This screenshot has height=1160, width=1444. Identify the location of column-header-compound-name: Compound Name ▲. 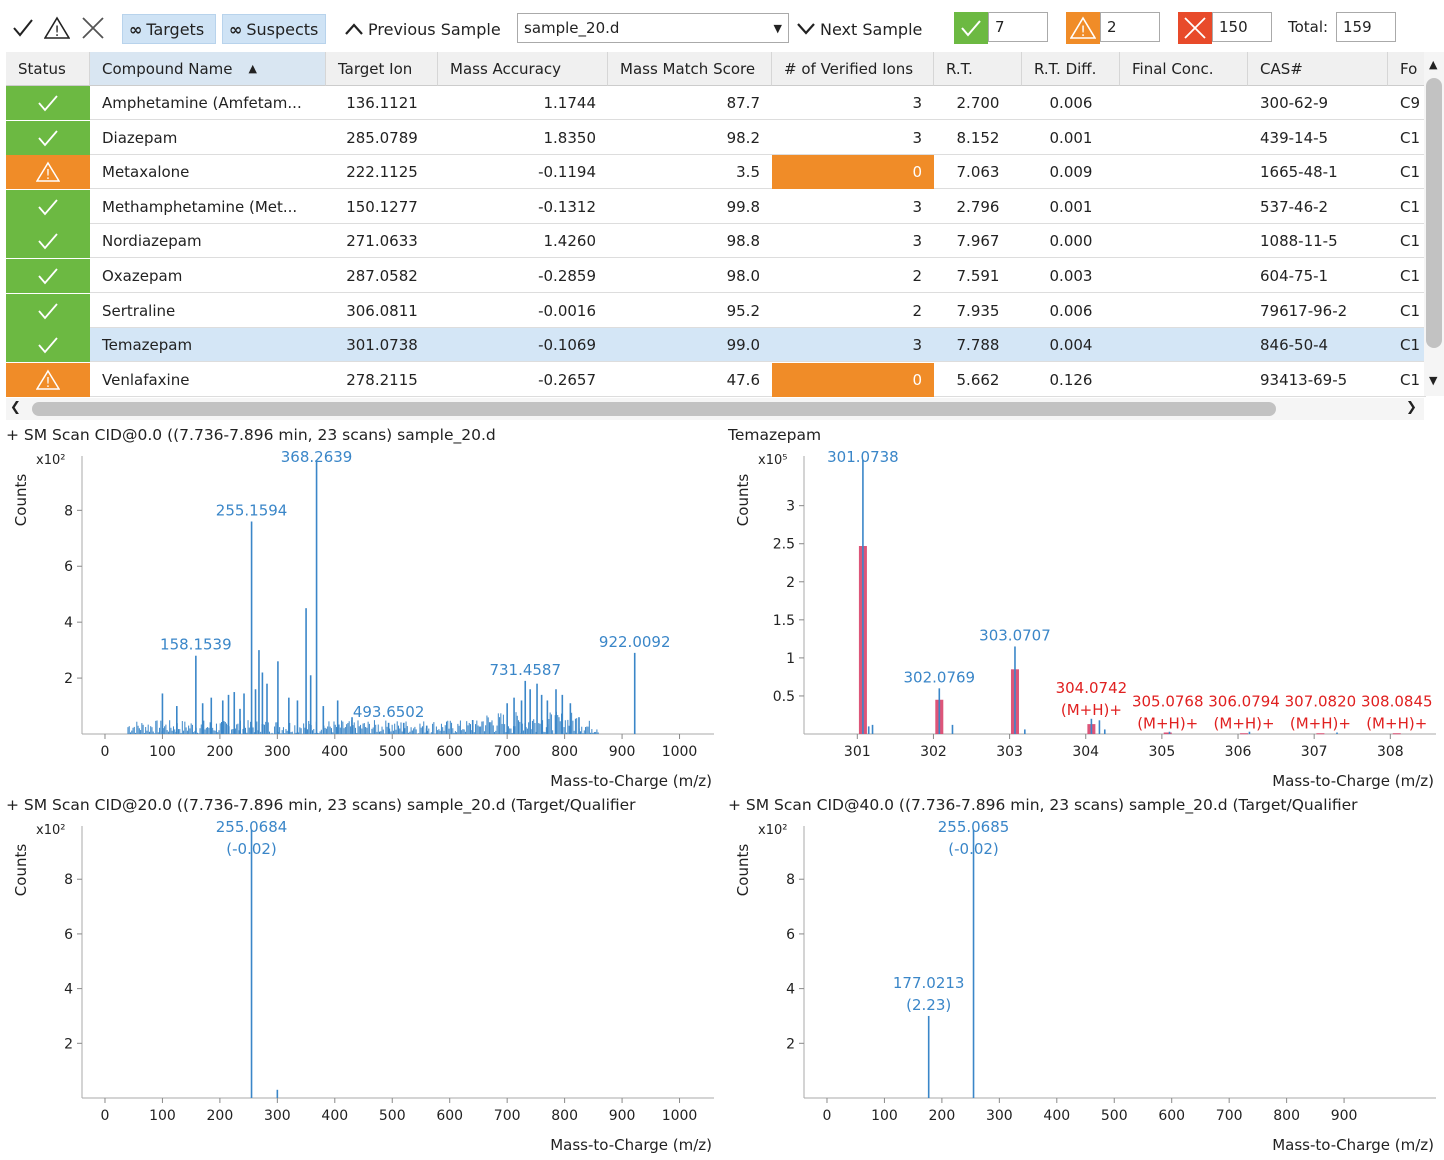
(208, 69).